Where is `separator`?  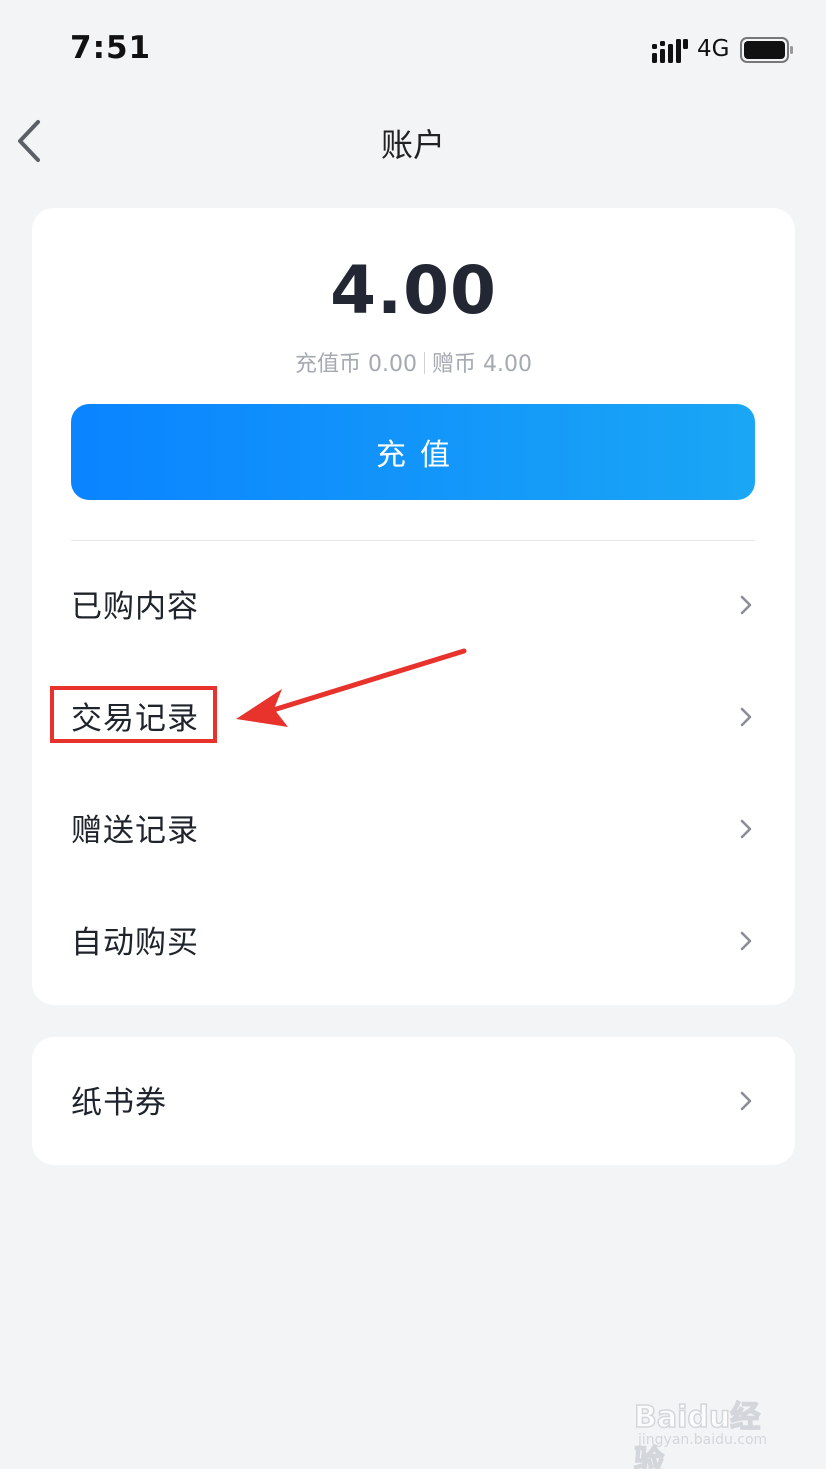
separator is located at coordinates (424, 363).